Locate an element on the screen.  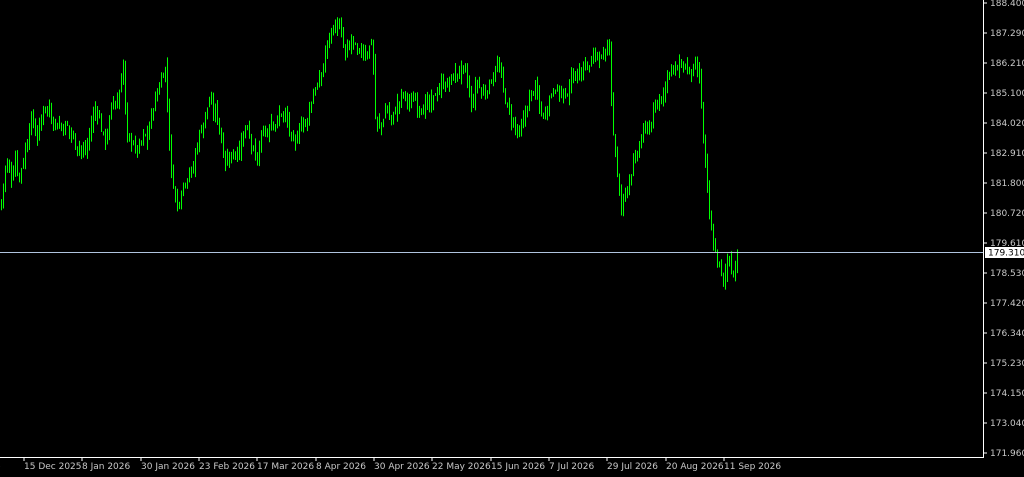
x-tick-label: 15 Dec 2025 is located at coordinates (53, 467).